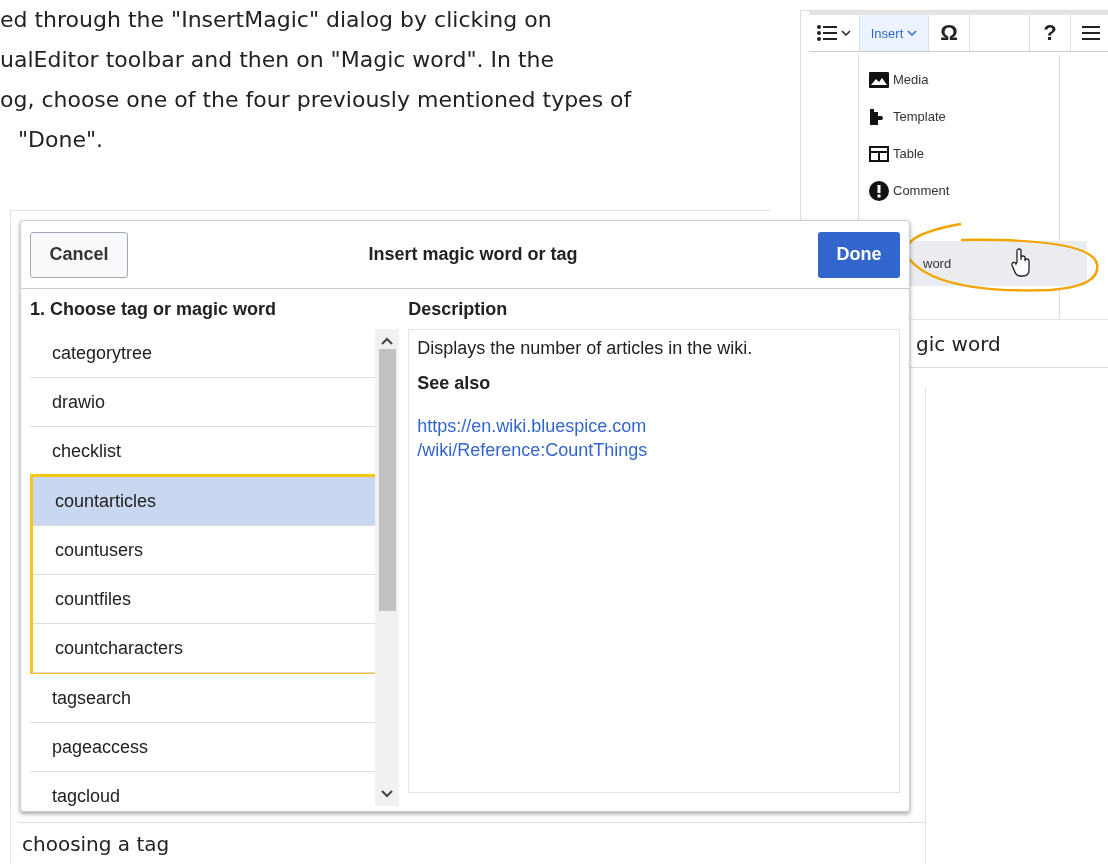  I want to click on reference-link: https://en.wiki.bluespice.com, so click(654, 426).